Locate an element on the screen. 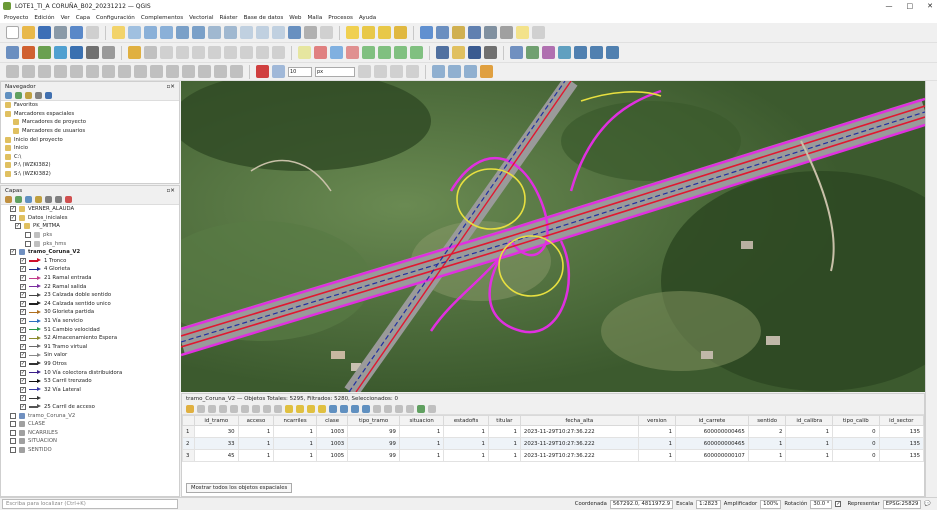  table-cell: 0 is located at coordinates (856, 443).